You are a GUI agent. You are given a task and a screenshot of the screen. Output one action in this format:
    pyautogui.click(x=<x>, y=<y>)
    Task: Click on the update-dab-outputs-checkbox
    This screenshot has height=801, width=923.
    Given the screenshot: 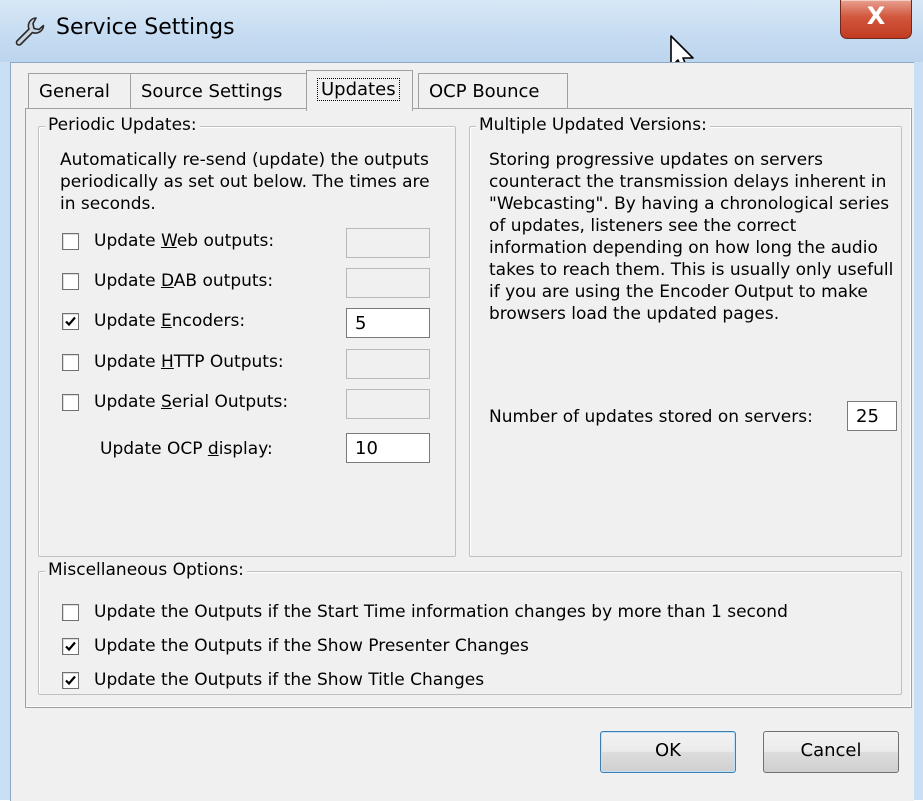 What is the action you would take?
    pyautogui.click(x=70, y=281)
    